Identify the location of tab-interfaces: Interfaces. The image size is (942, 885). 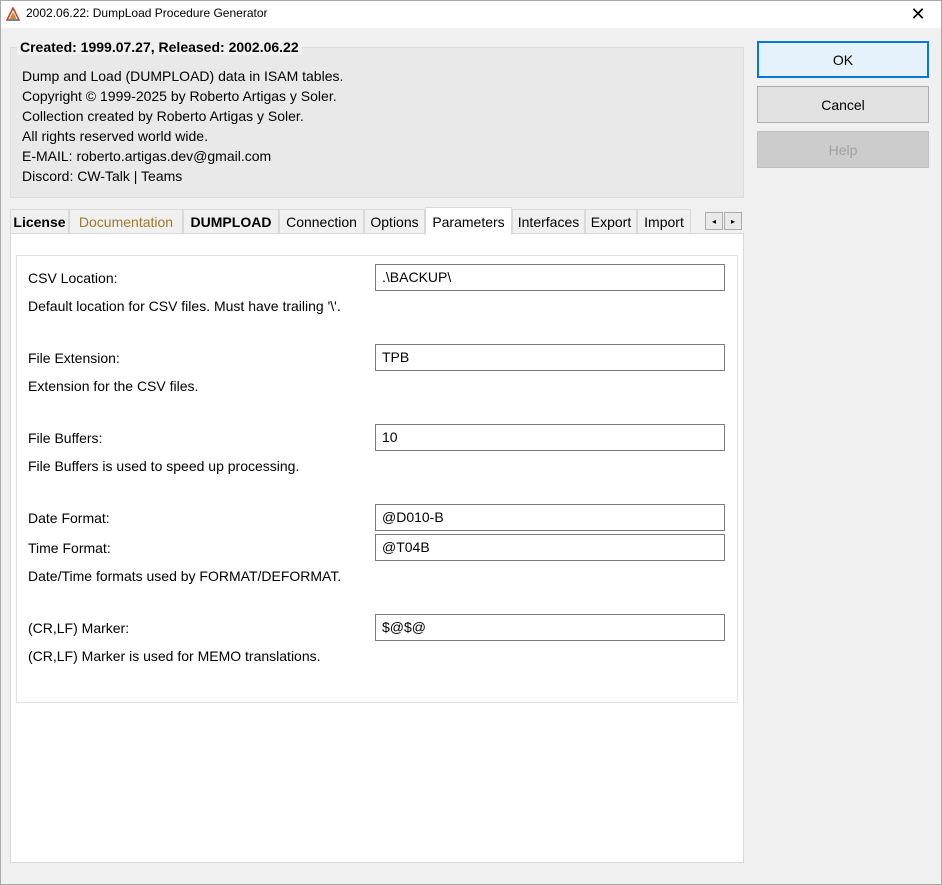
(548, 221).